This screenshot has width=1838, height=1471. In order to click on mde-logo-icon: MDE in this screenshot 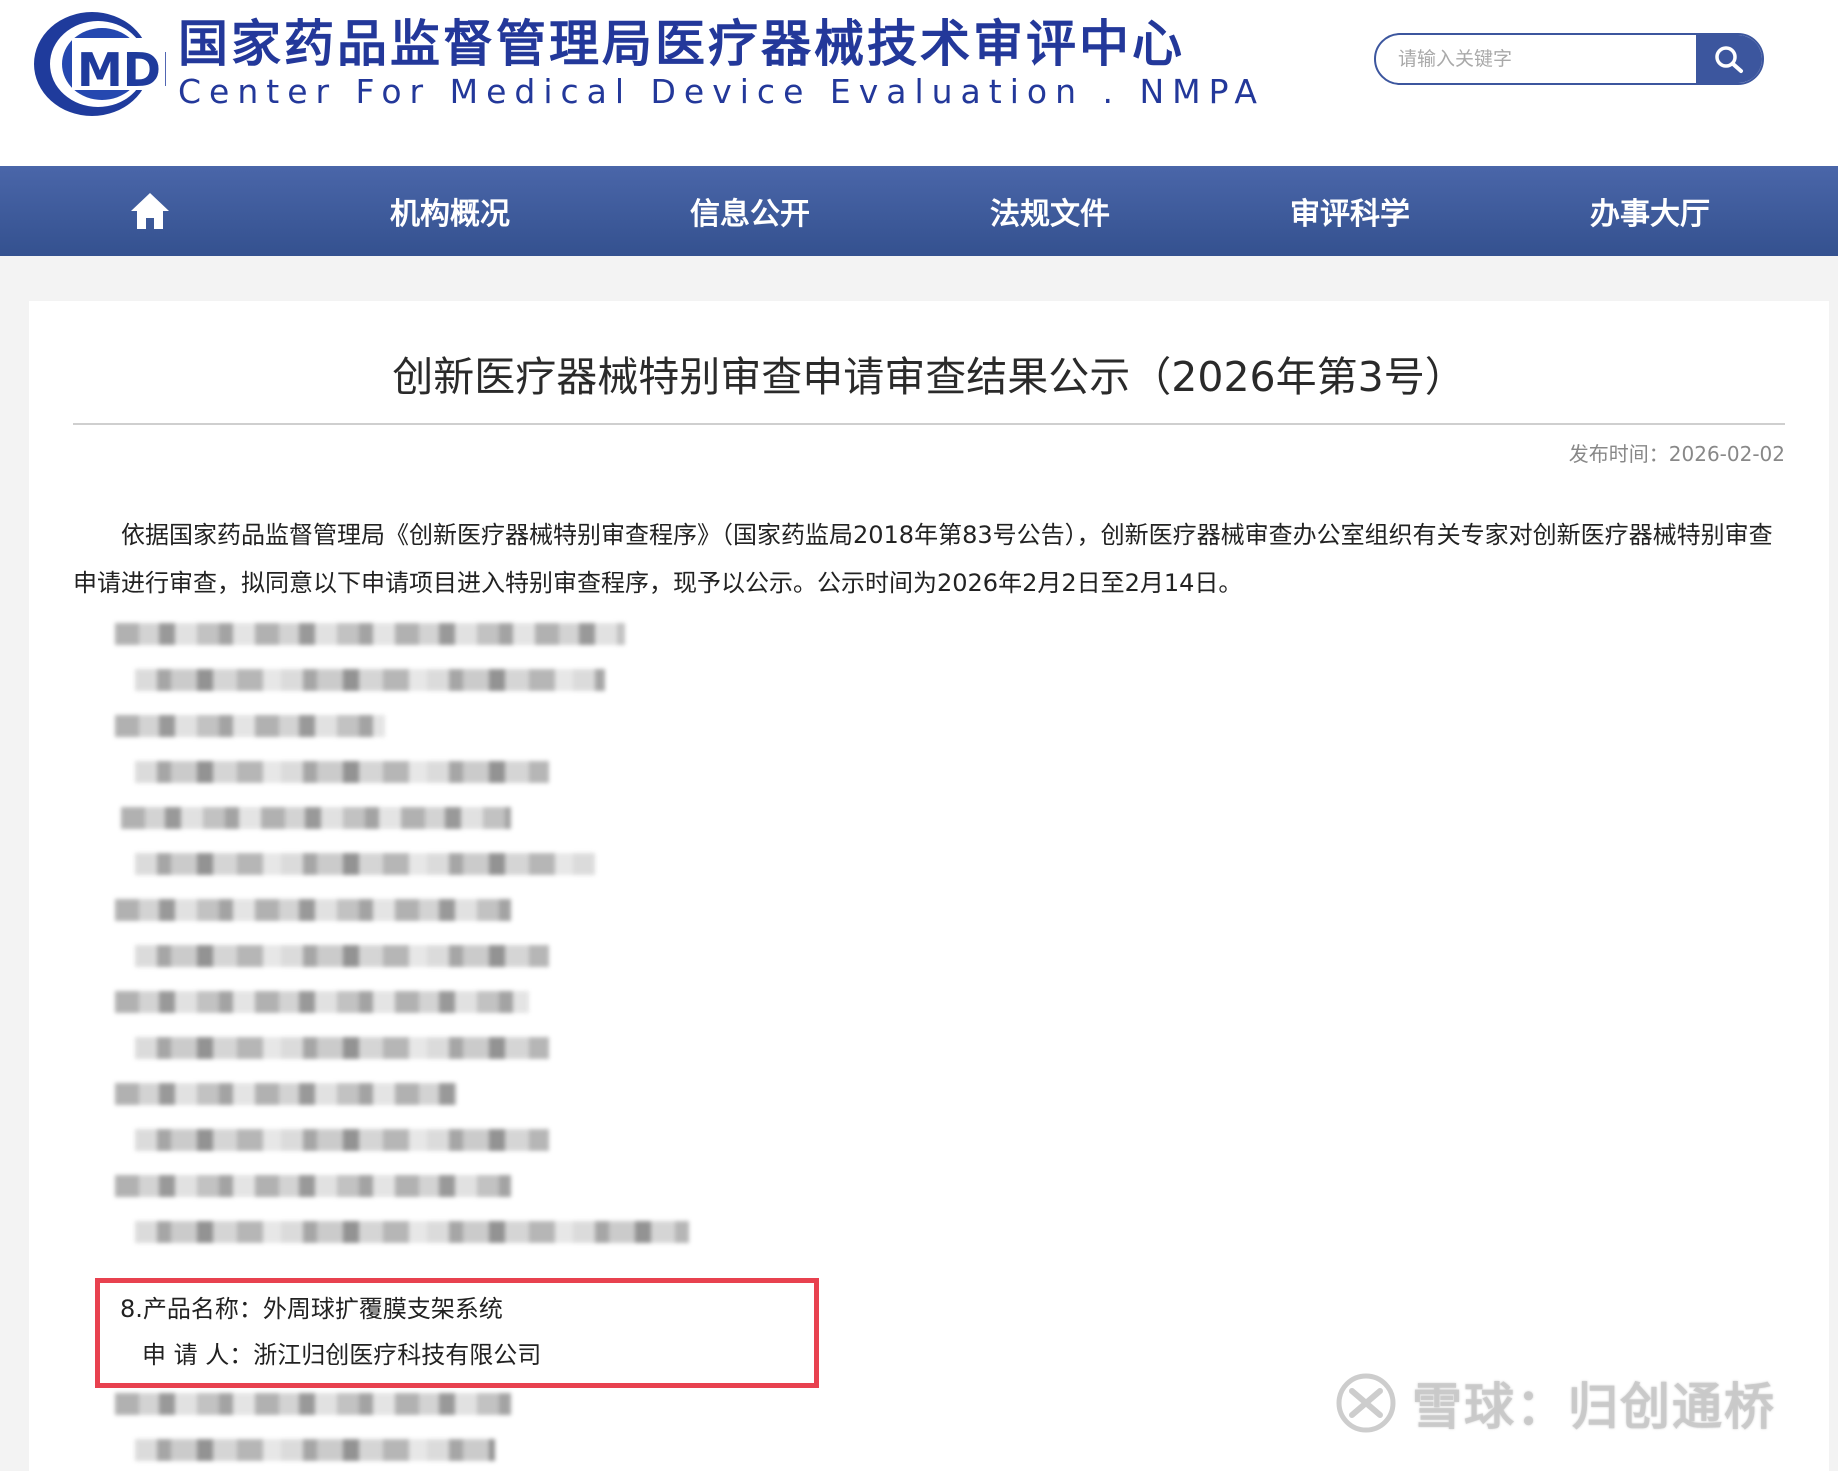, I will do `click(98, 64)`.